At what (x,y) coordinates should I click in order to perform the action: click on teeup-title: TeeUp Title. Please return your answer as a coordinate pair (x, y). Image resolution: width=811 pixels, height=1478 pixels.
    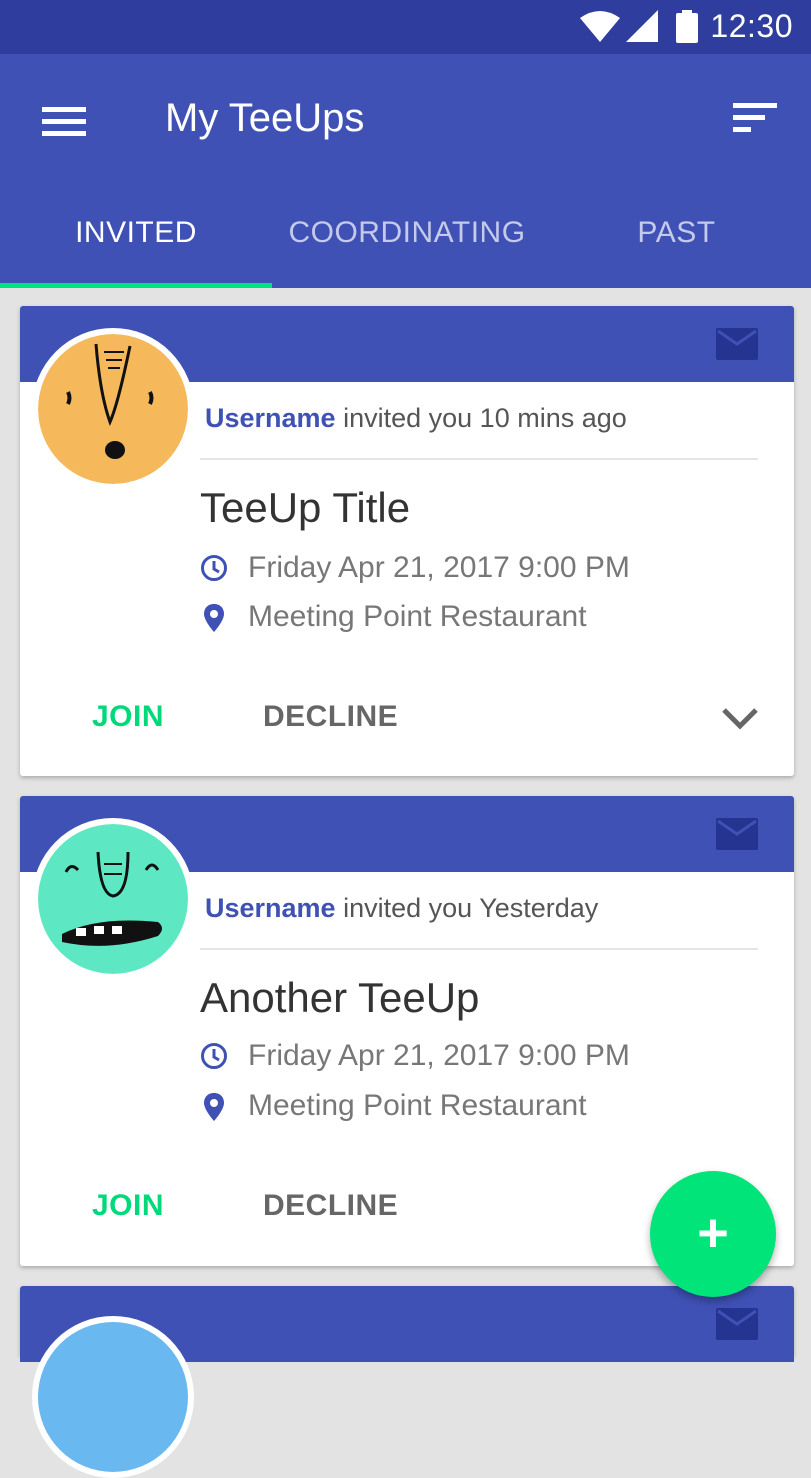
    Looking at the image, I should click on (305, 507).